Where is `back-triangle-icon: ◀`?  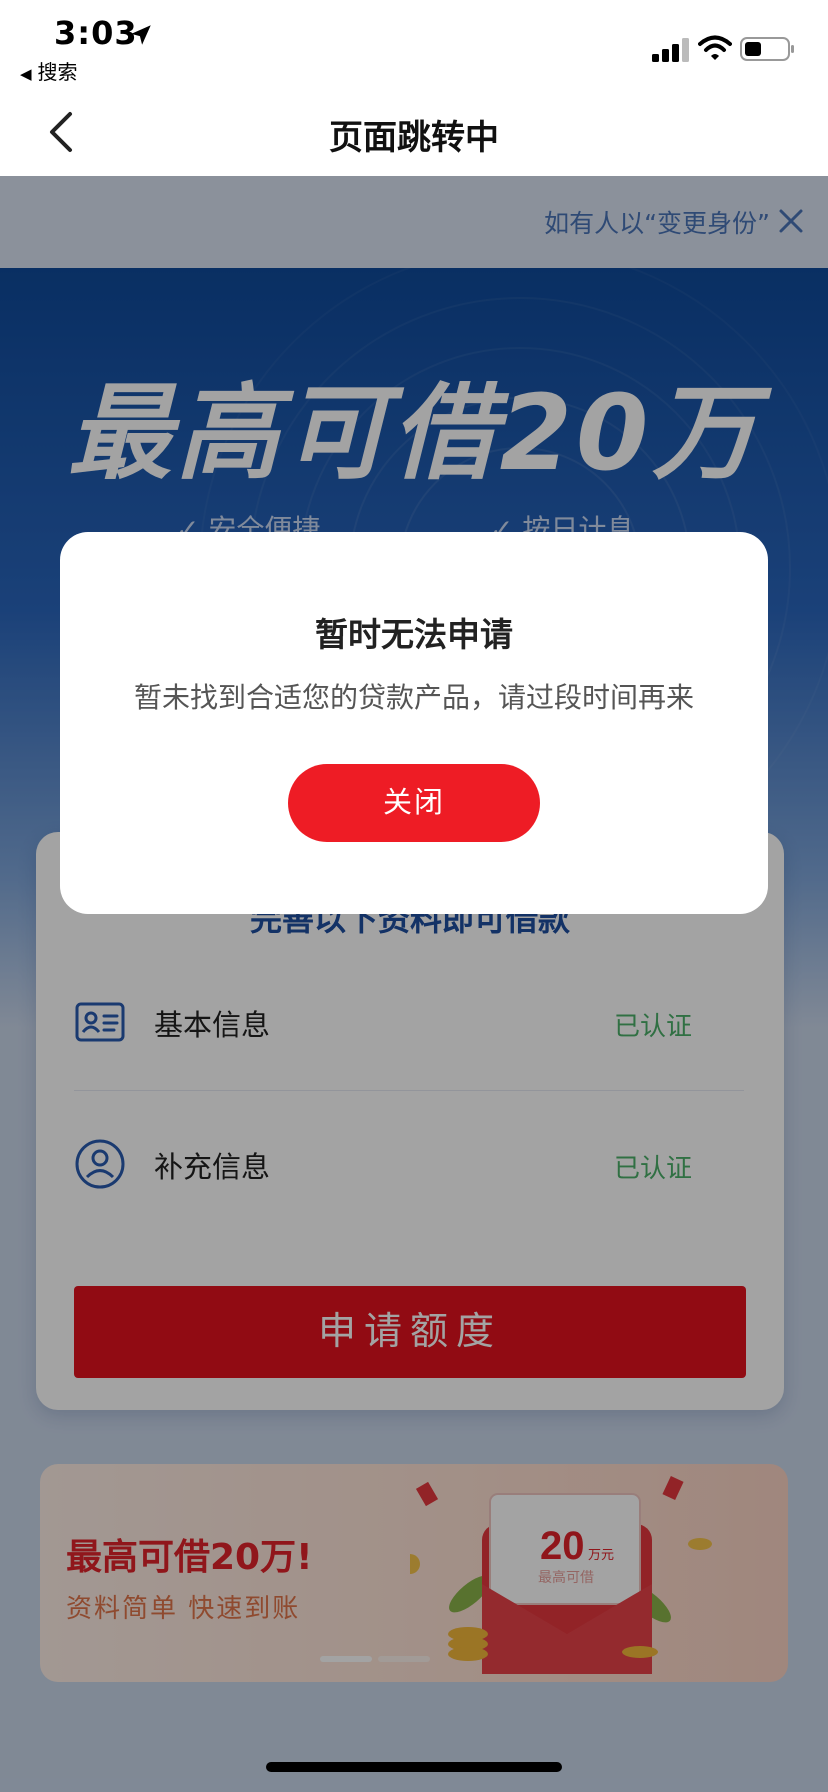 back-triangle-icon: ◀ is located at coordinates (26, 74).